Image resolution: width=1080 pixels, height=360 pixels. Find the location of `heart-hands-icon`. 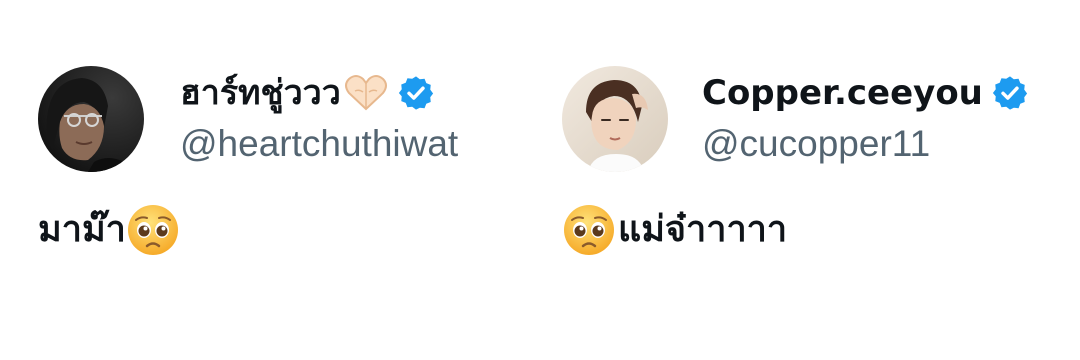

heart-hands-icon is located at coordinates (366, 93).